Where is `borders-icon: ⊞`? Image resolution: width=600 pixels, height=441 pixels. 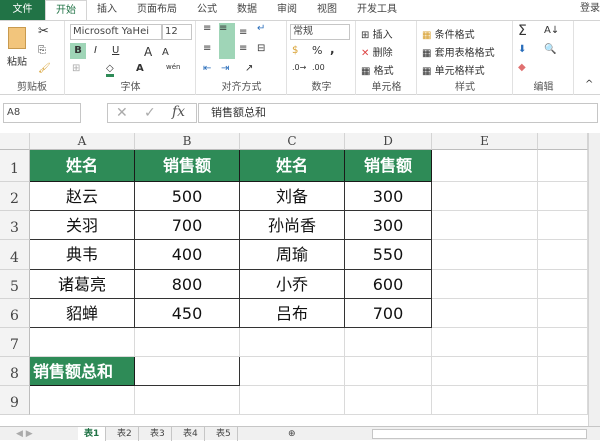
borders-icon: ⊞ is located at coordinates (76, 68).